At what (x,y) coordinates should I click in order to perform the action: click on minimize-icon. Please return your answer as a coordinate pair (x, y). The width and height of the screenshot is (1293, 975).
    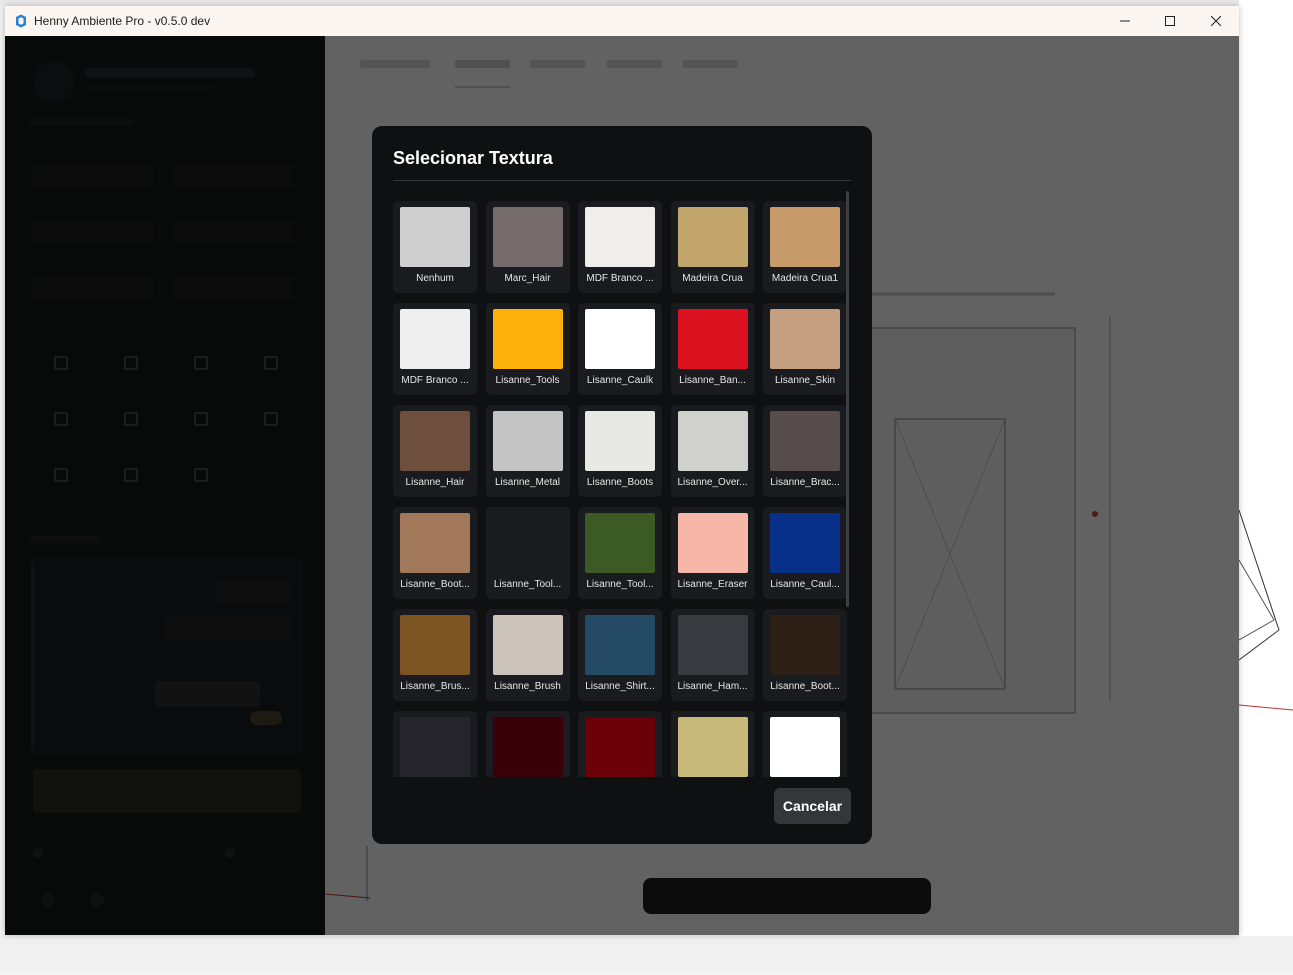
    Looking at the image, I should click on (1125, 21).